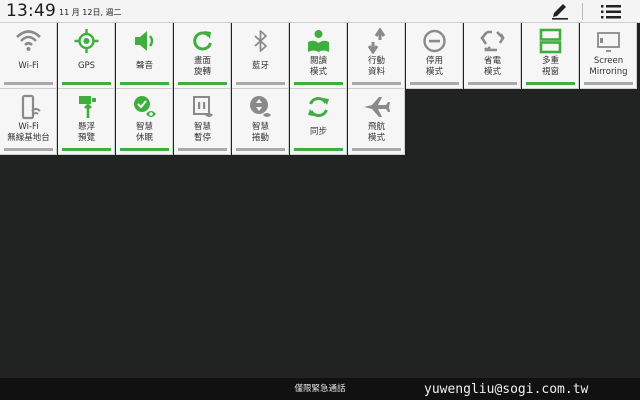 The width and height of the screenshot is (640, 400). What do you see at coordinates (318, 41) in the screenshot?
I see `reading-mode-icon` at bounding box center [318, 41].